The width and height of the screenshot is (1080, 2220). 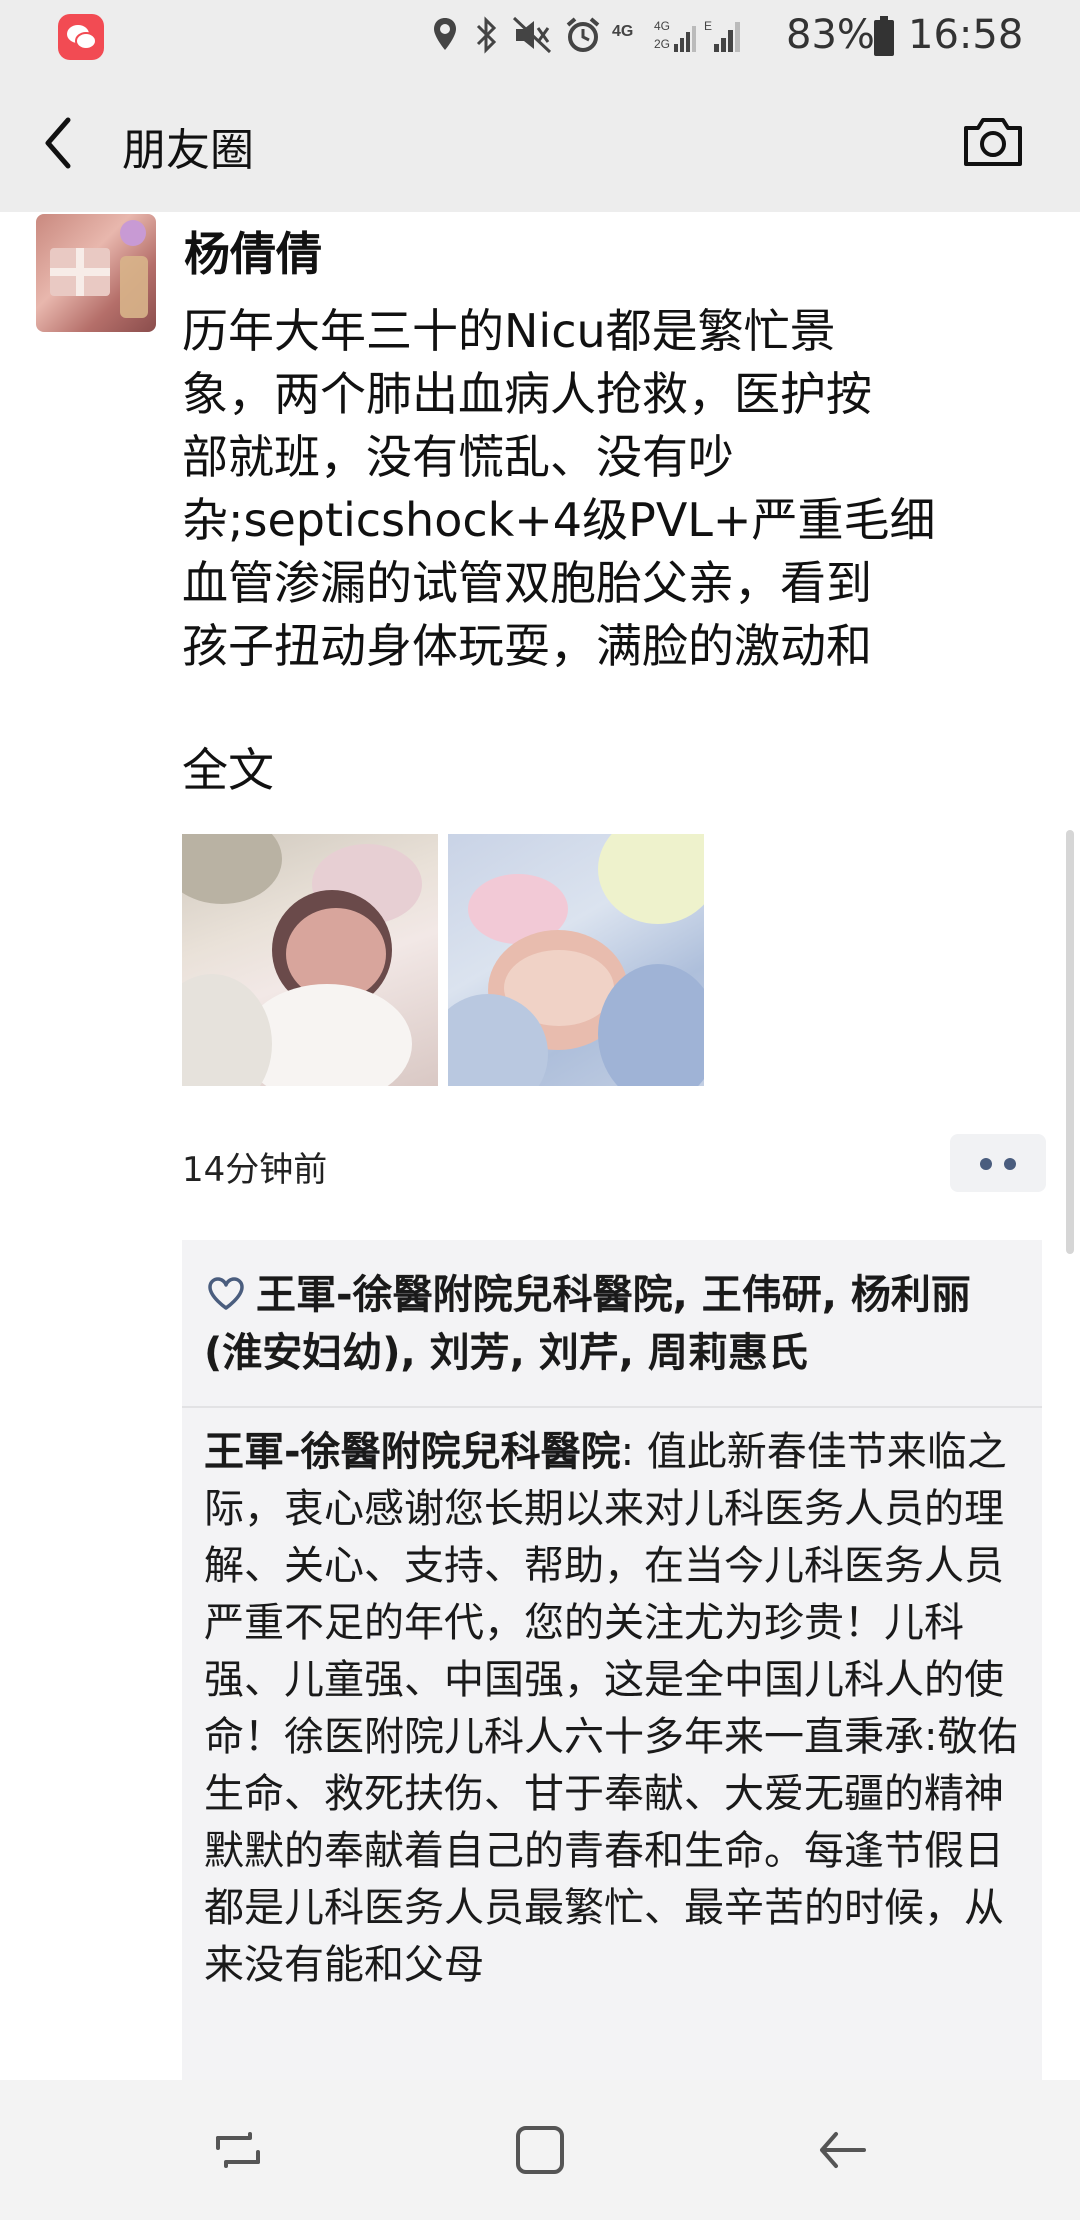 What do you see at coordinates (662, 44) in the screenshot?
I see `svg-text: 2G` at bounding box center [662, 44].